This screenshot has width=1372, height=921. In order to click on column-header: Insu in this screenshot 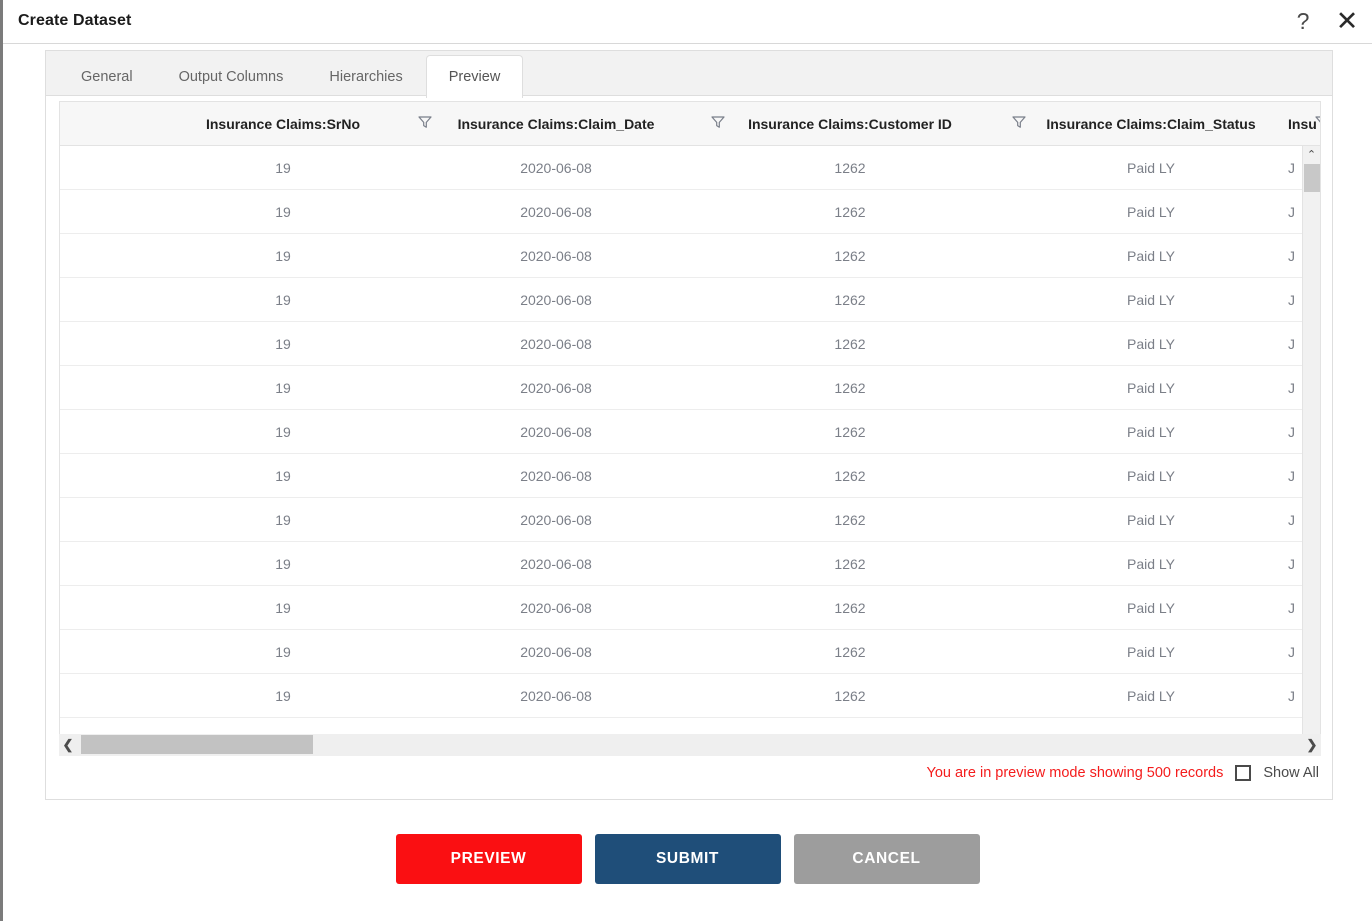, I will do `click(1304, 123)`.